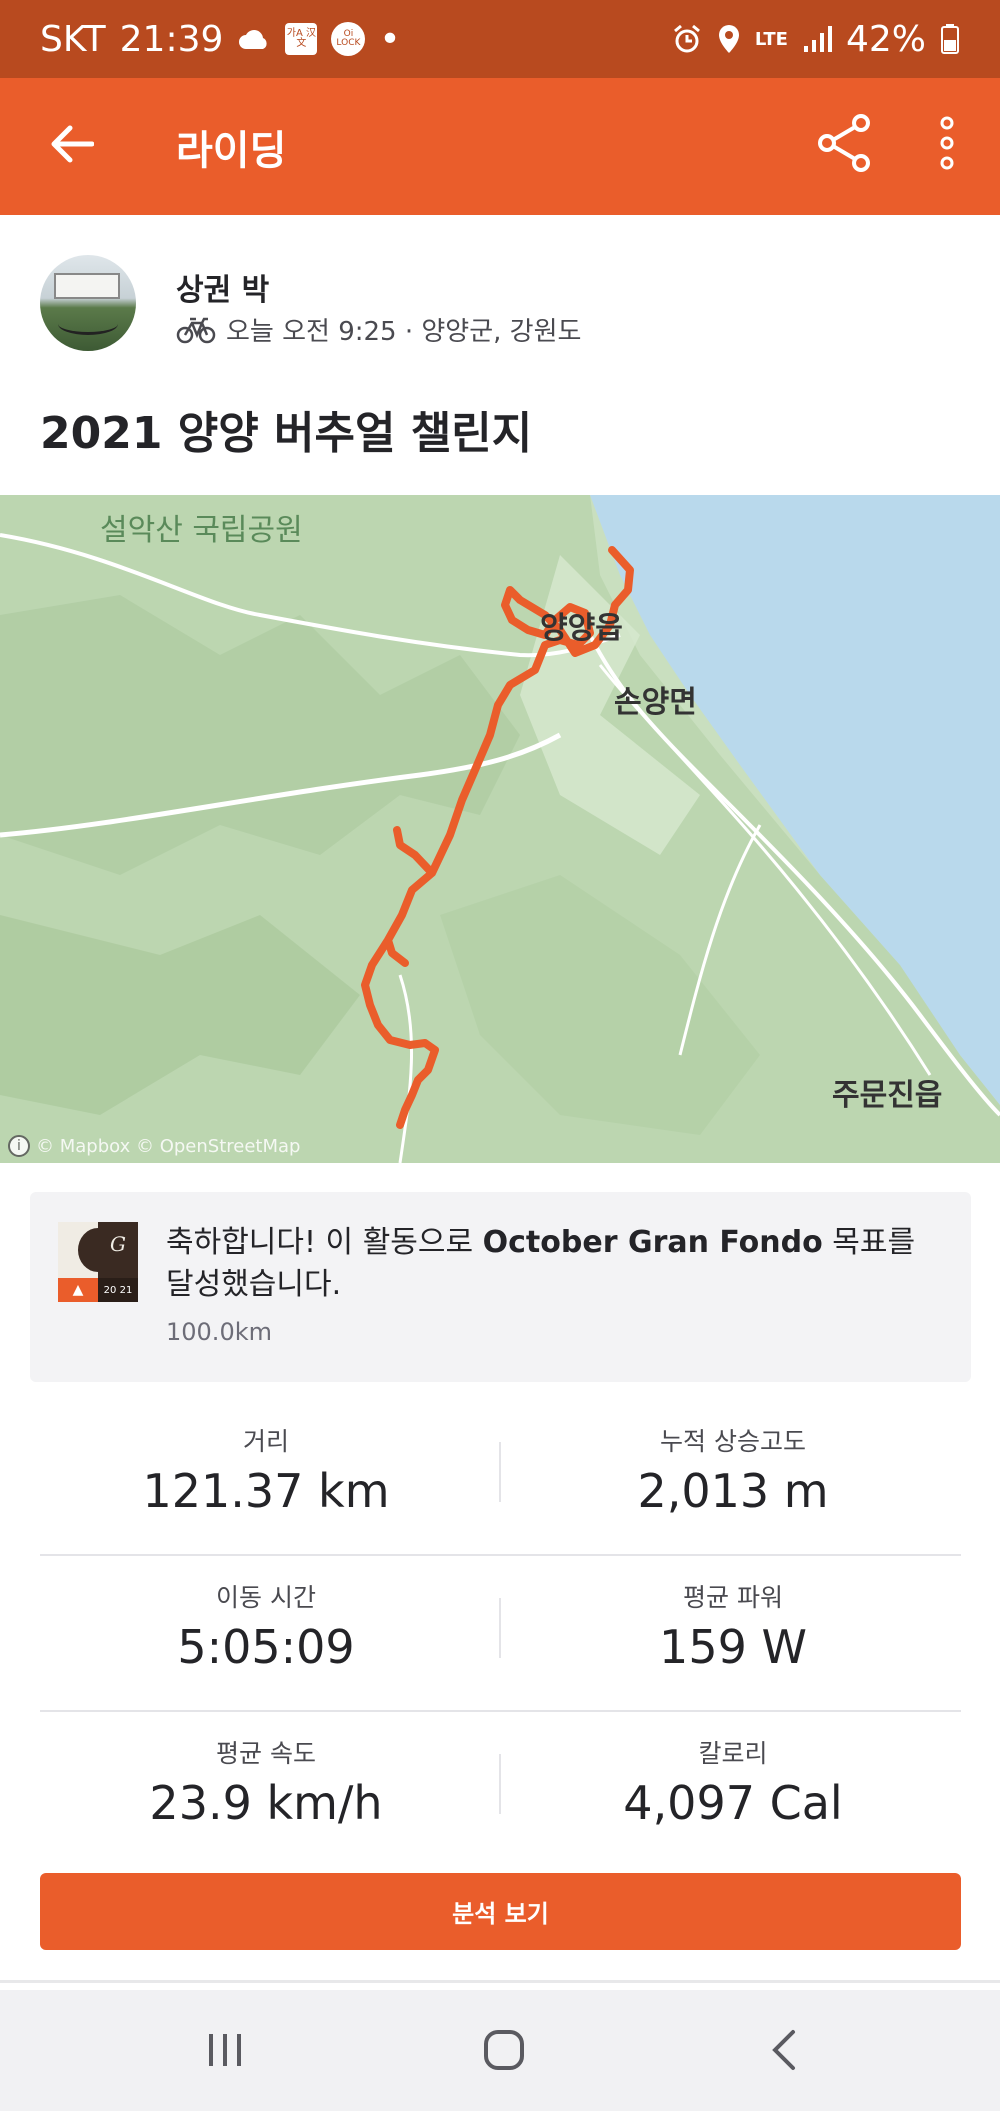 The height and width of the screenshot is (2111, 1000). What do you see at coordinates (950, 39) in the screenshot?
I see `battery-icon` at bounding box center [950, 39].